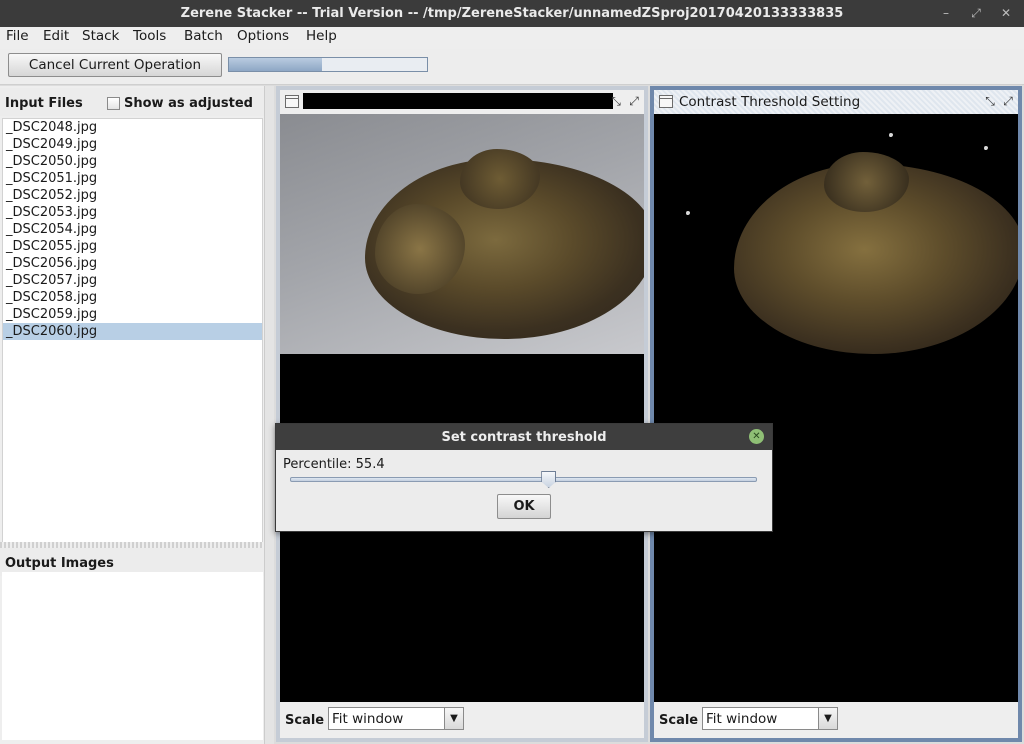 This screenshot has height=744, width=1024. Describe the element at coordinates (132, 314) in the screenshot. I see `file-list-item: _DSC2059.jpg` at that location.